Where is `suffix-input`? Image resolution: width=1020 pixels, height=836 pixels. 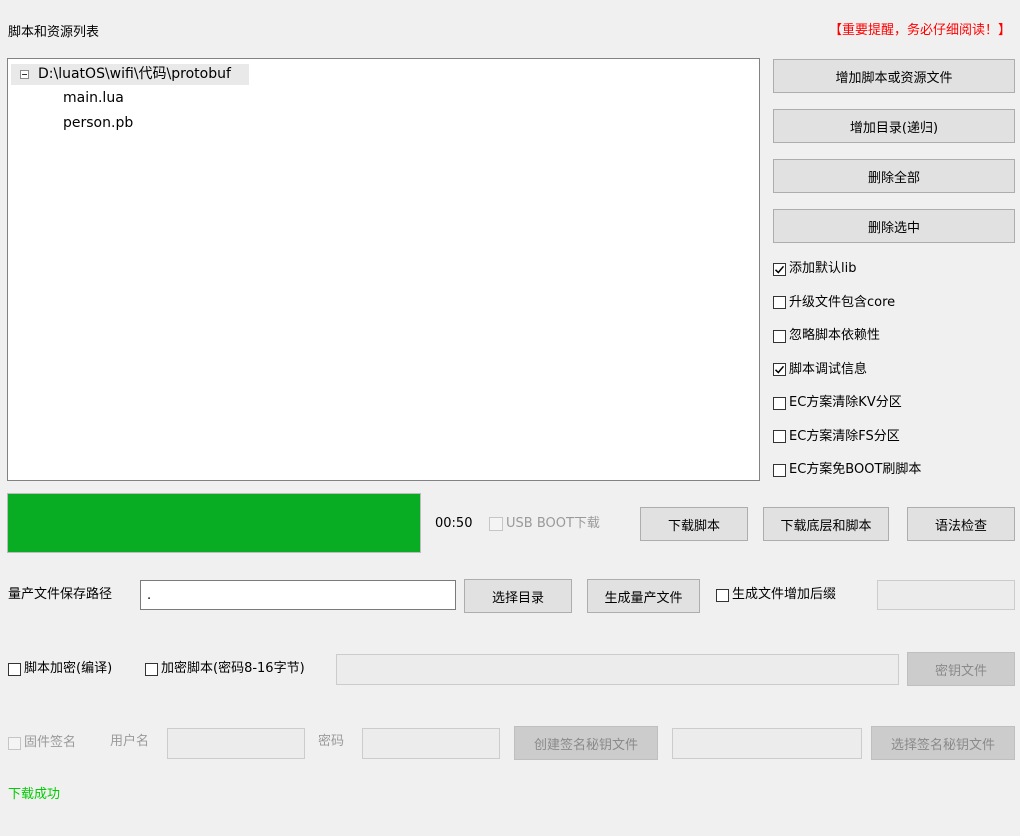 suffix-input is located at coordinates (946, 595).